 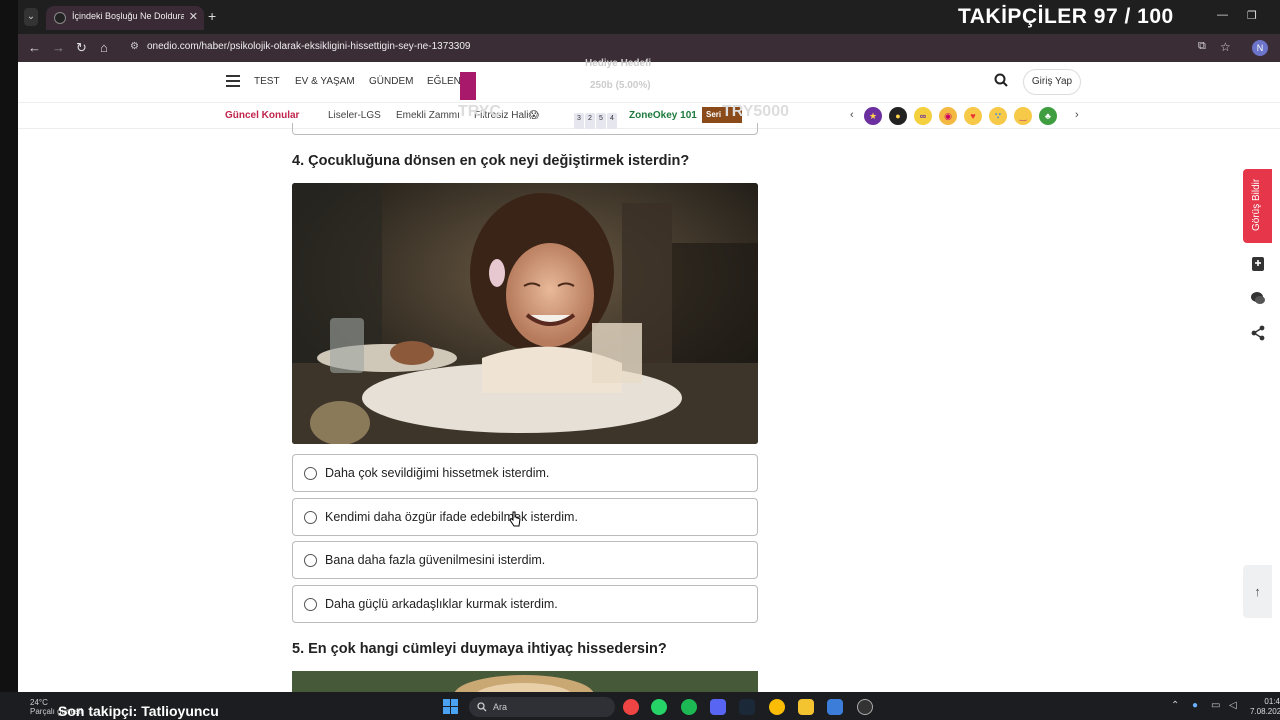 I want to click on chevron-left-icon: ‹, so click(x=852, y=115).